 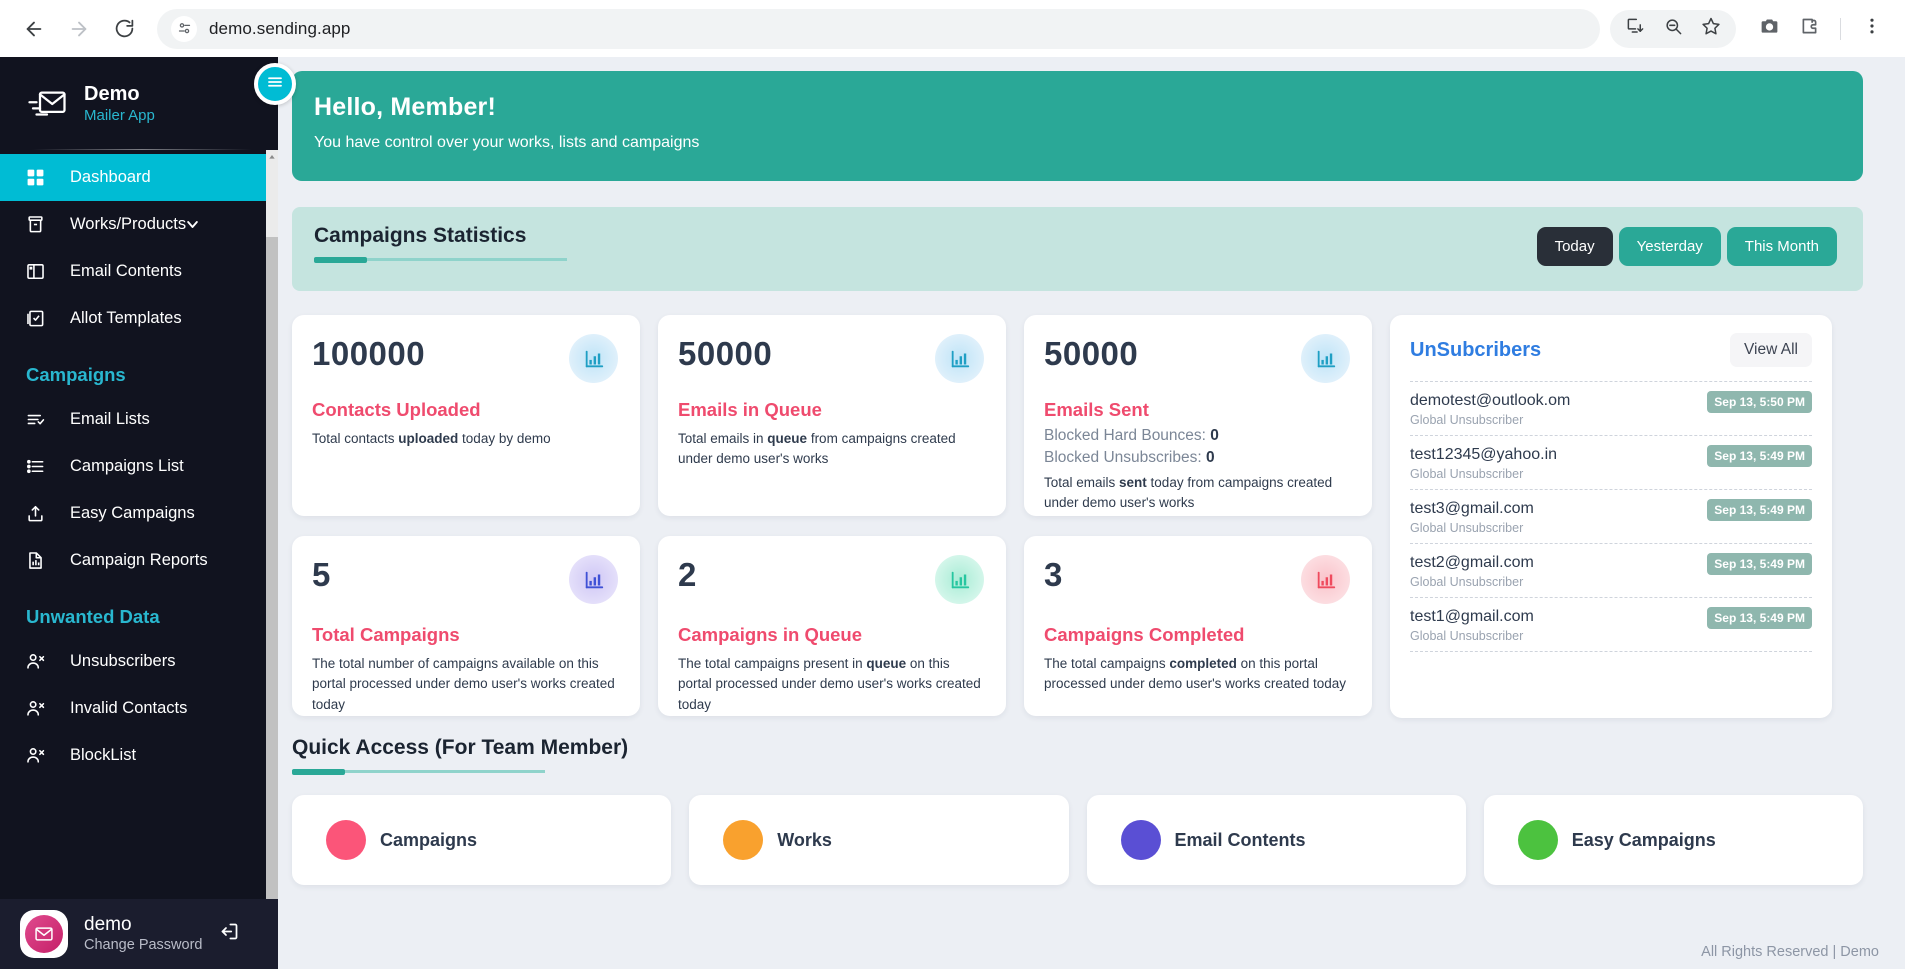 I want to click on chevron-down-icon, so click(x=192, y=224).